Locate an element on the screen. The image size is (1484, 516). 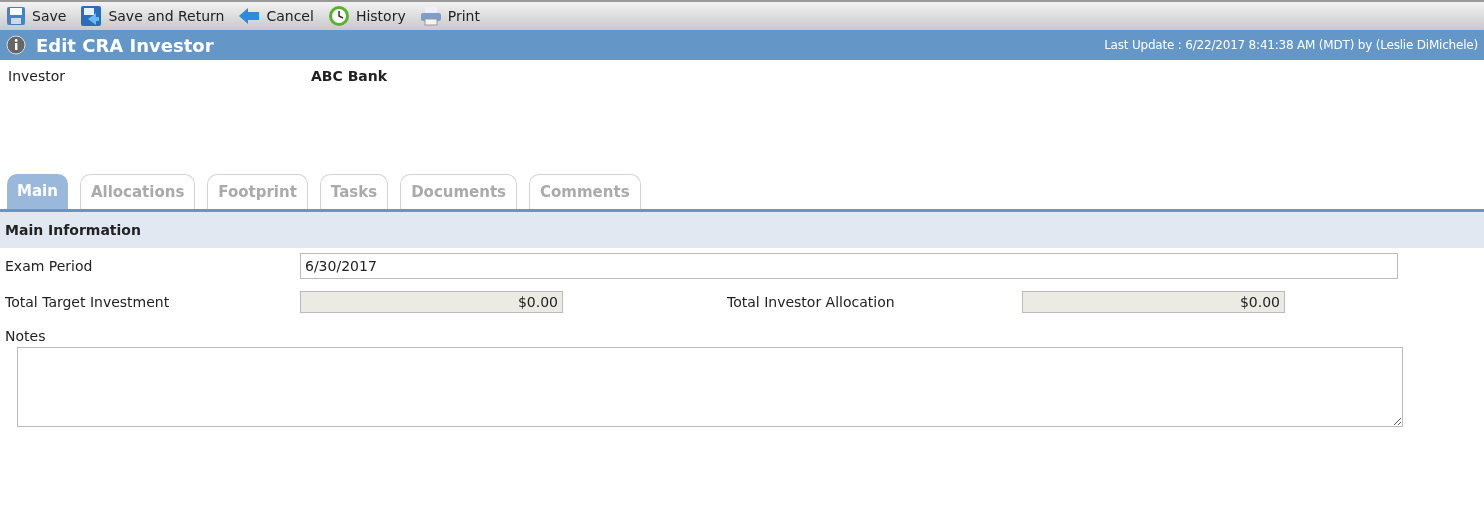
input-field: 6/30/2017 is located at coordinates (849, 266).